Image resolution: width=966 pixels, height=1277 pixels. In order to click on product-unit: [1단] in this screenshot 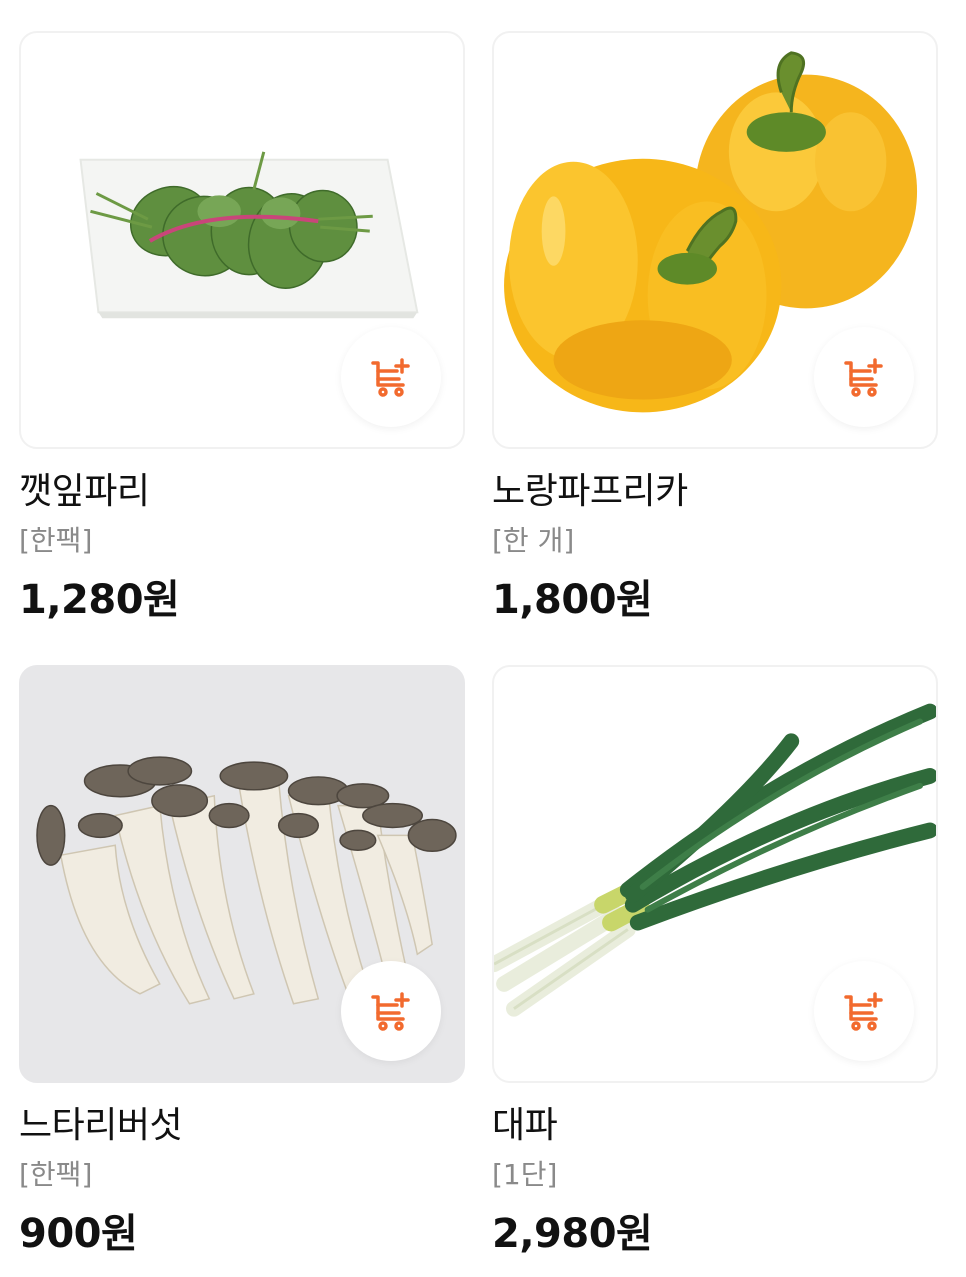, I will do `click(525, 1174)`.